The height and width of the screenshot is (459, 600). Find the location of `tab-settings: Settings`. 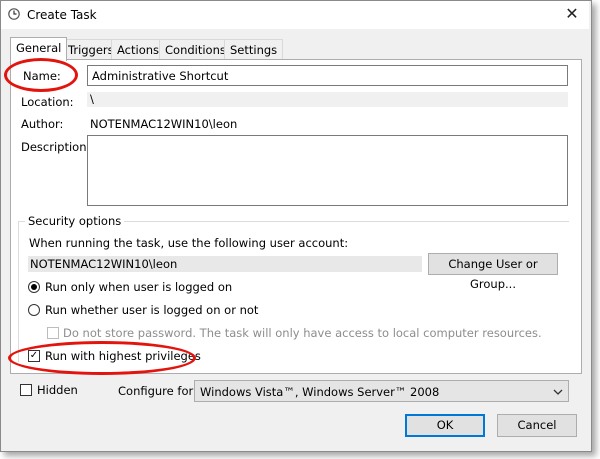

tab-settings: Settings is located at coordinates (254, 49).